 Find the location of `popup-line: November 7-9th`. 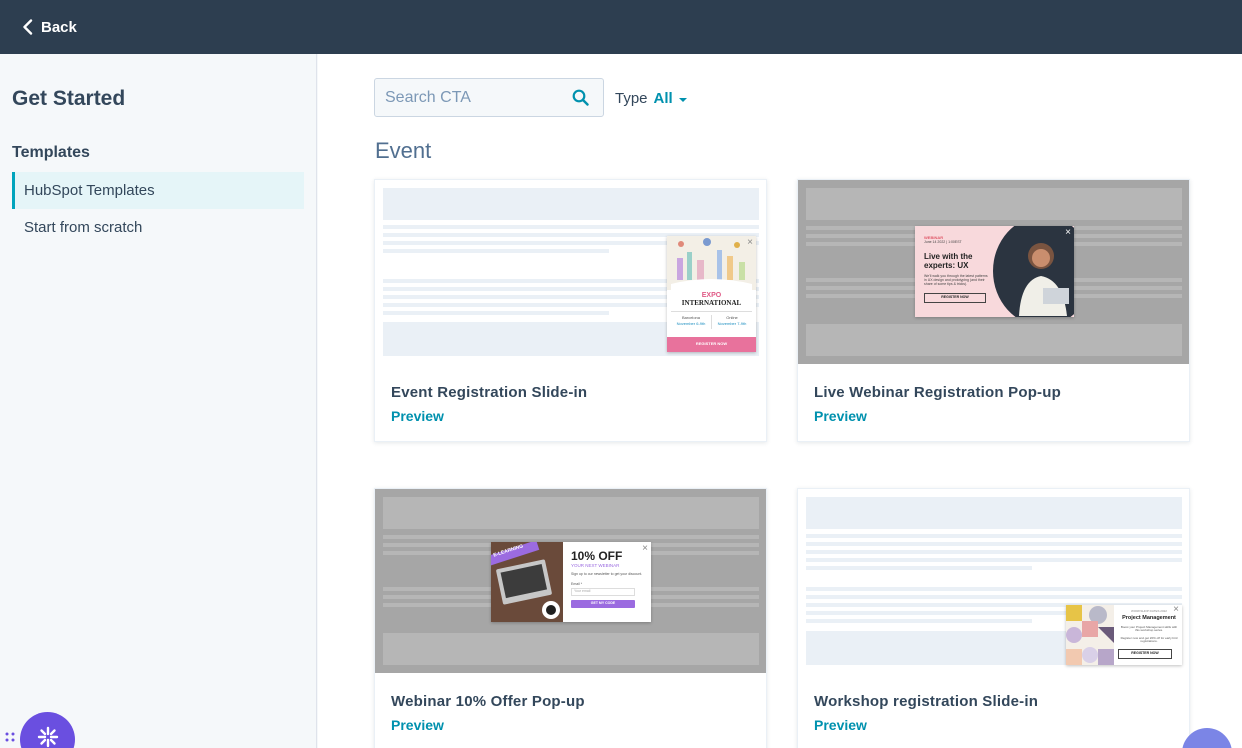

popup-line: November 7-9th is located at coordinates (732, 323).